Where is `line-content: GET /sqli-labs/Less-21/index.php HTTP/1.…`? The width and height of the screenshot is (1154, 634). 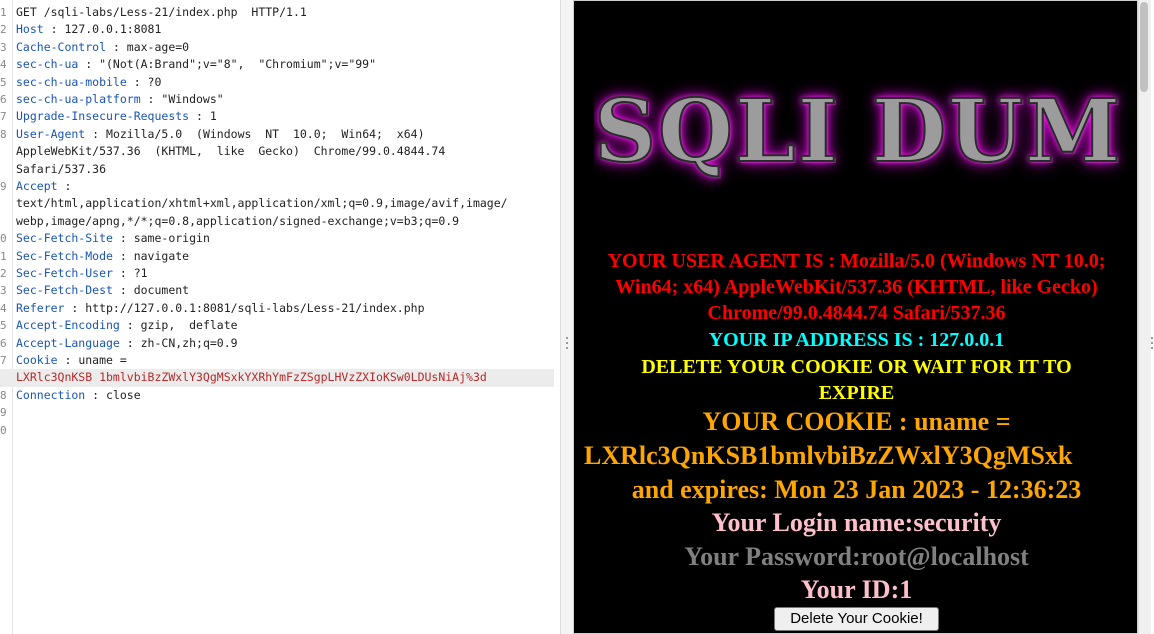
line-content: GET /sqli-labs/Less-21/index.php HTTP/1.… is located at coordinates (161, 12).